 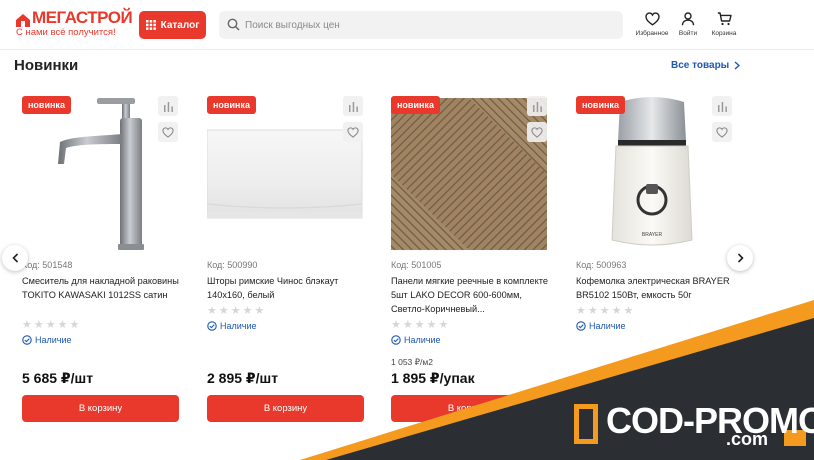 I want to click on product-code: Код: 501005, so click(x=416, y=265).